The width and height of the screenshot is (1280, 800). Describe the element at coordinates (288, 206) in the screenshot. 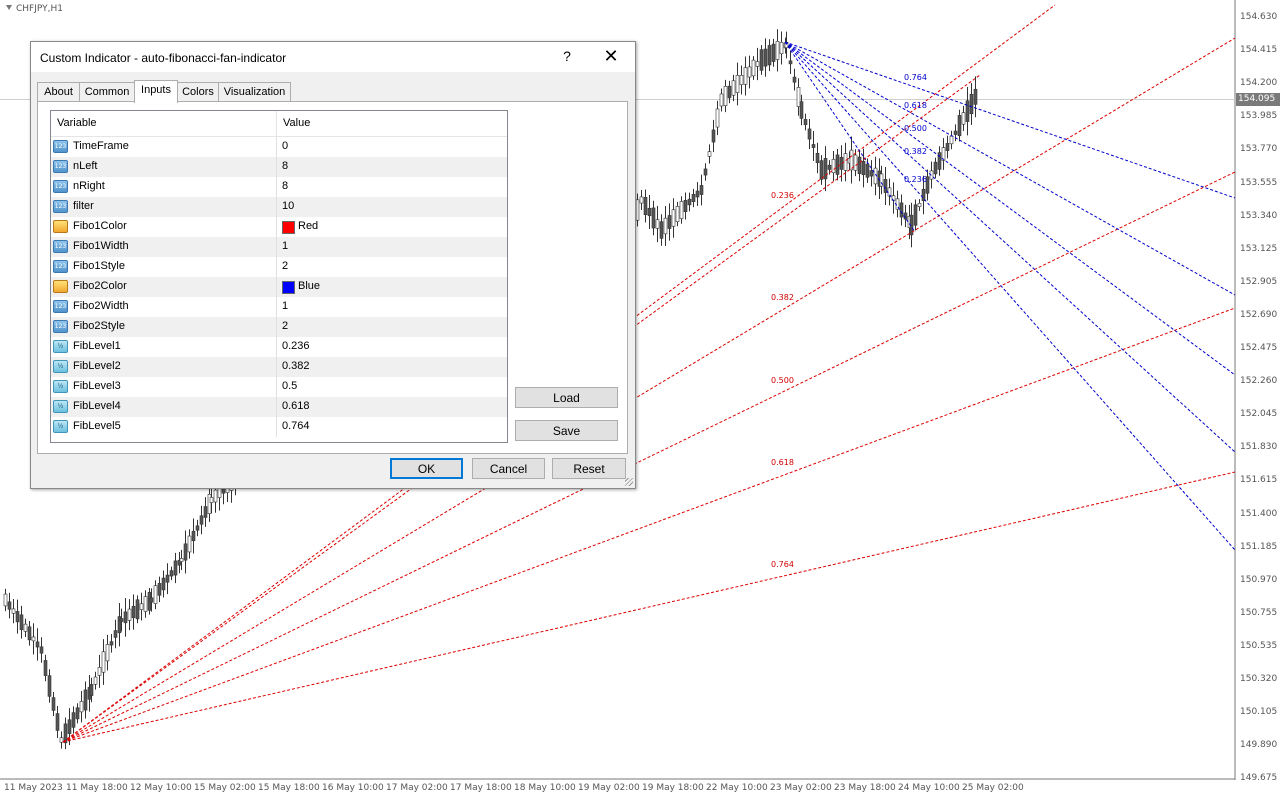

I see `variable-value: 10` at that location.